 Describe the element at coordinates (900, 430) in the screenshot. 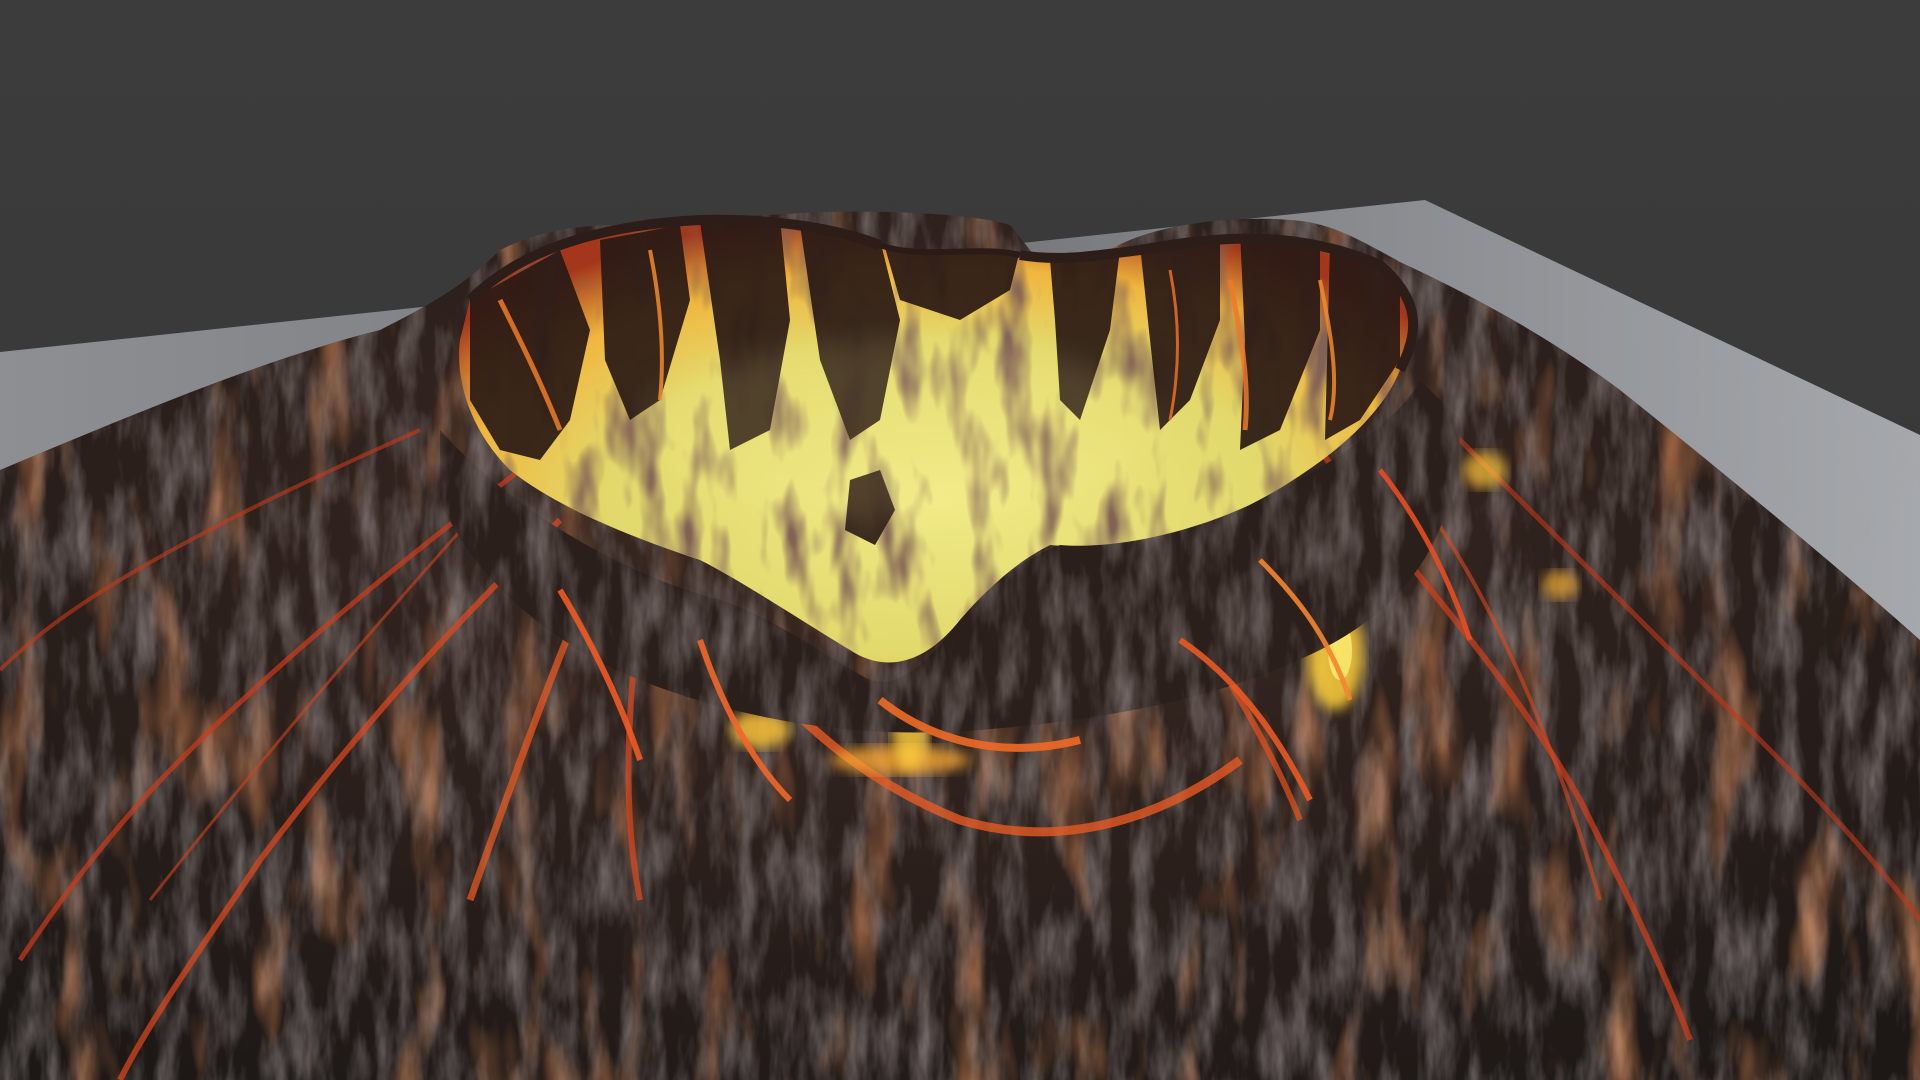

I see `crater-glow` at that location.